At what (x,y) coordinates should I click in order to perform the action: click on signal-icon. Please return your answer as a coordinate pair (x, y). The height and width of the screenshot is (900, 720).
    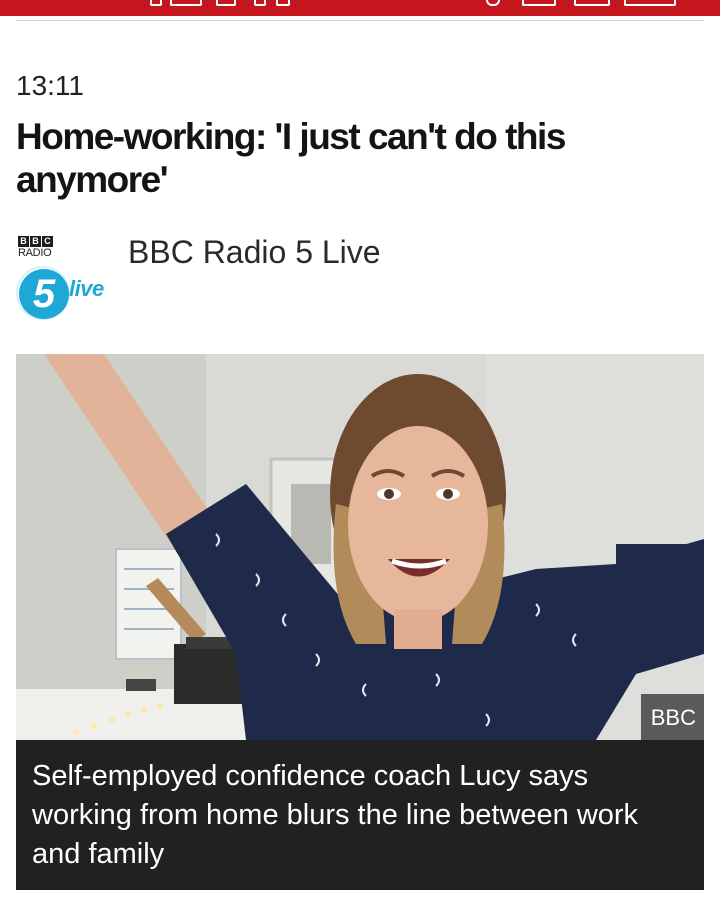
    Looking at the image, I should click on (156, 3).